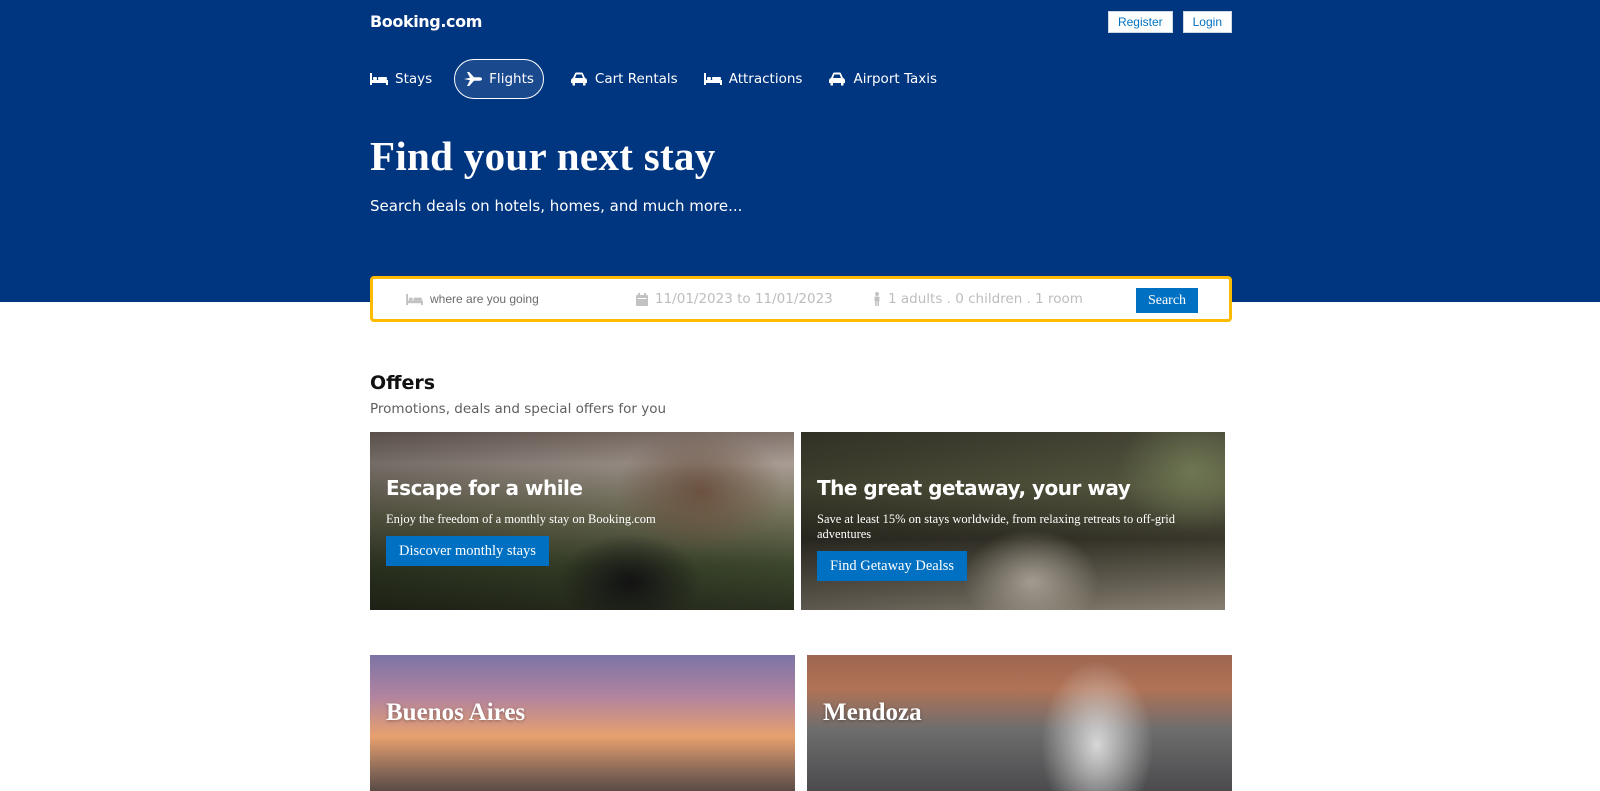 The height and width of the screenshot is (791, 1600). What do you see at coordinates (403, 383) in the screenshot?
I see `offers-title: Offers` at bounding box center [403, 383].